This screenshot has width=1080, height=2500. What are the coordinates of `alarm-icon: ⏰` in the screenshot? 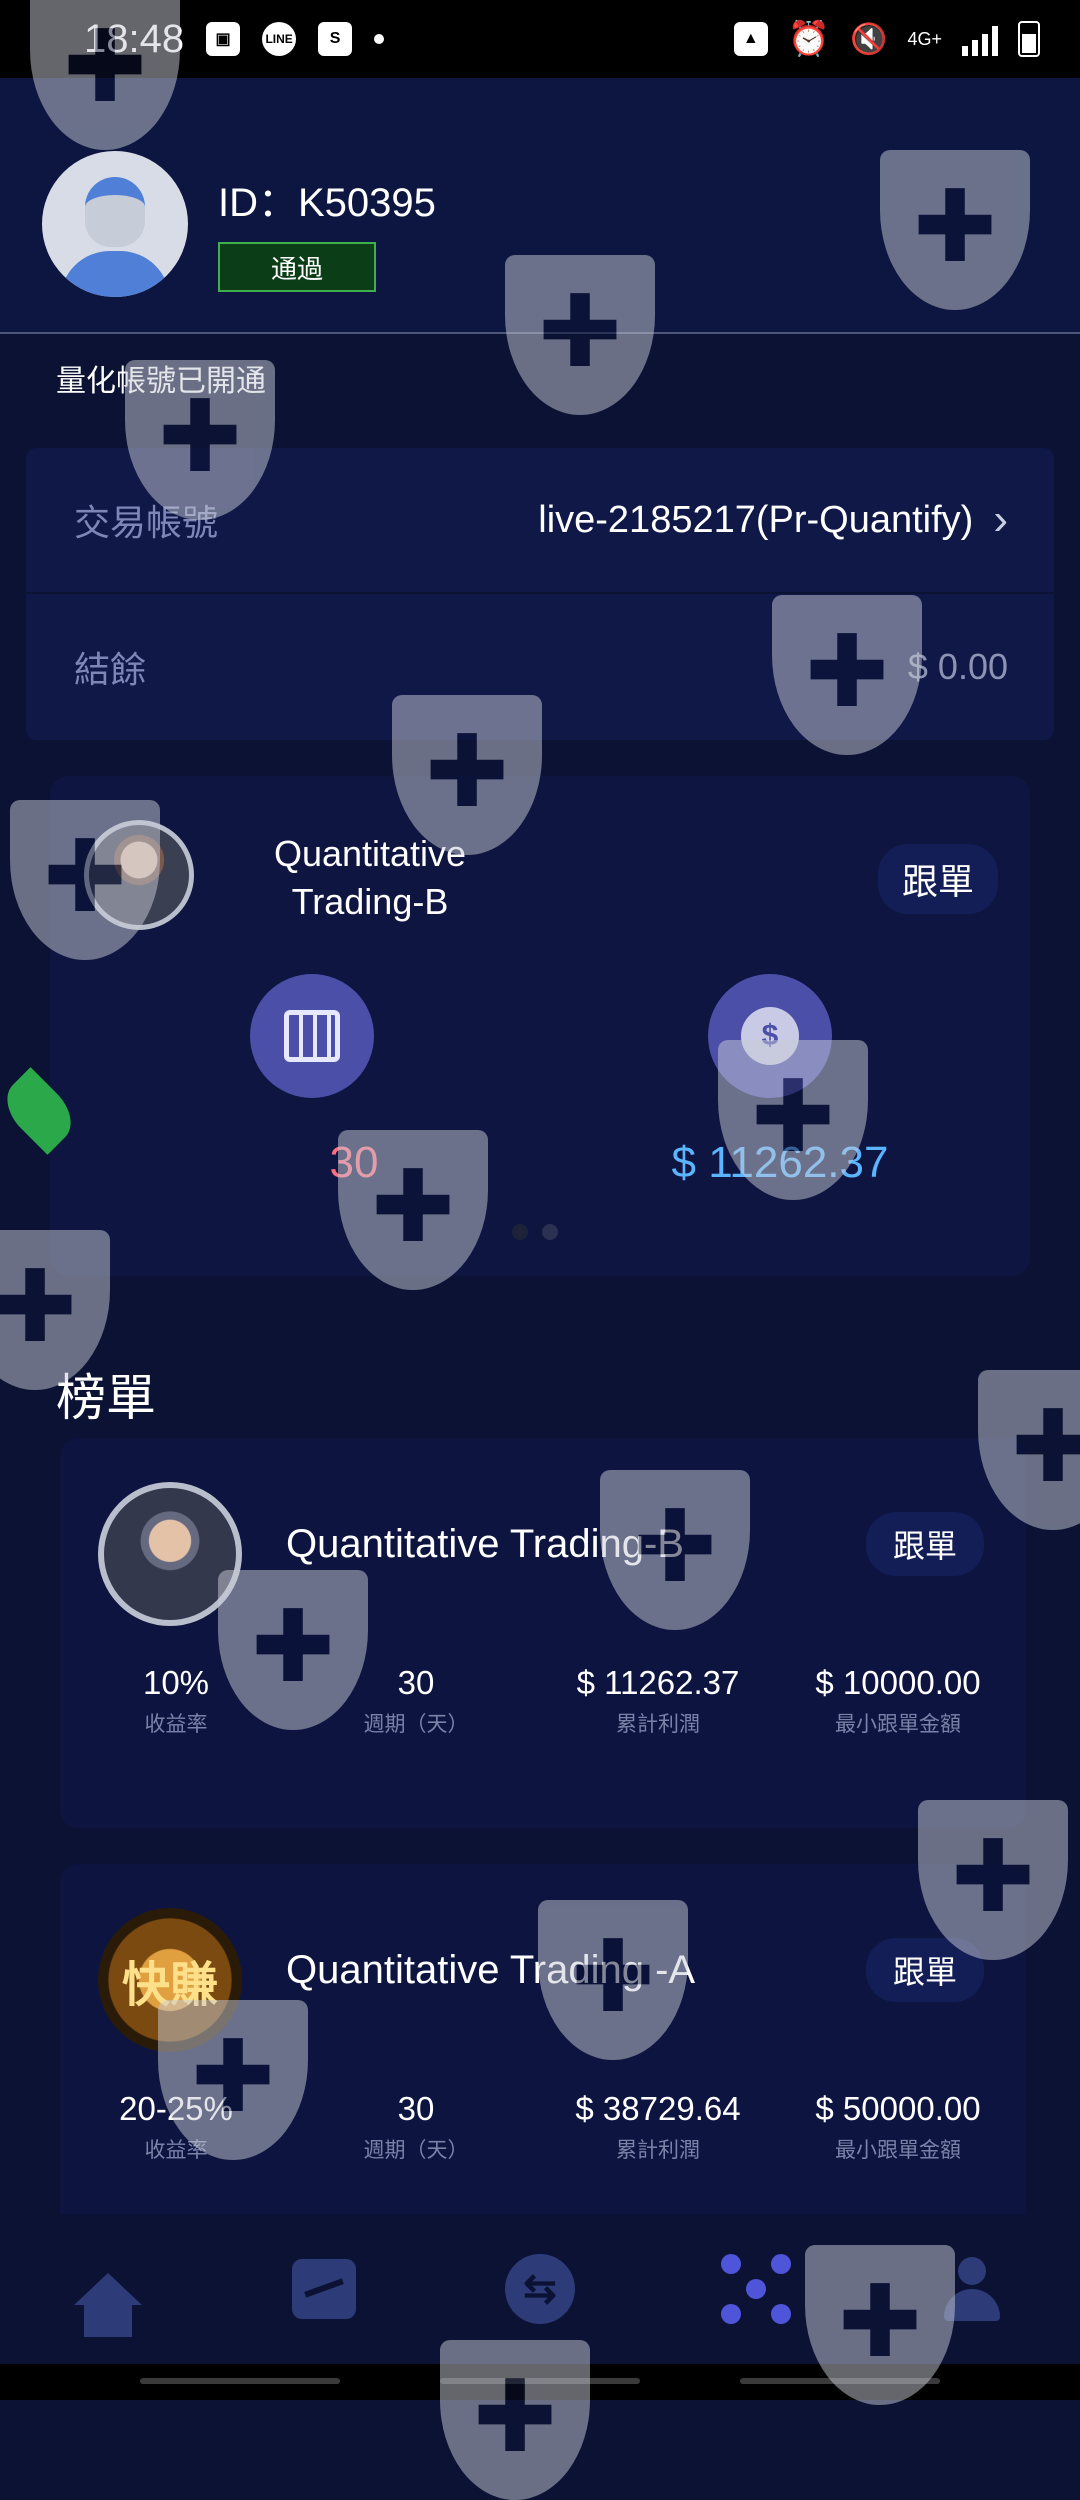 It's located at (809, 39).